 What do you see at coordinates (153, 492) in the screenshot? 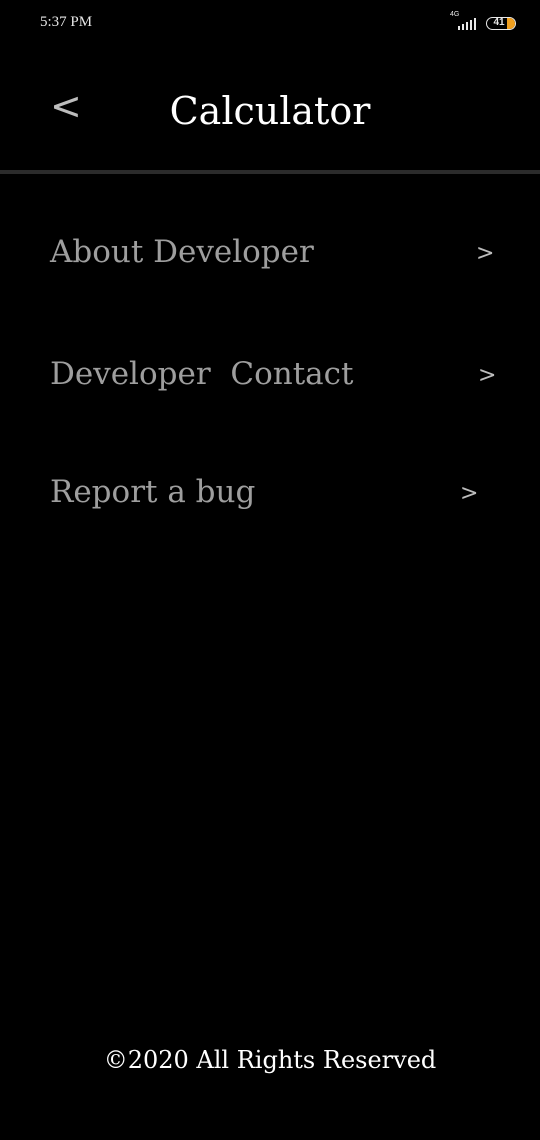
I see `menu-item-label: Report a bug` at bounding box center [153, 492].